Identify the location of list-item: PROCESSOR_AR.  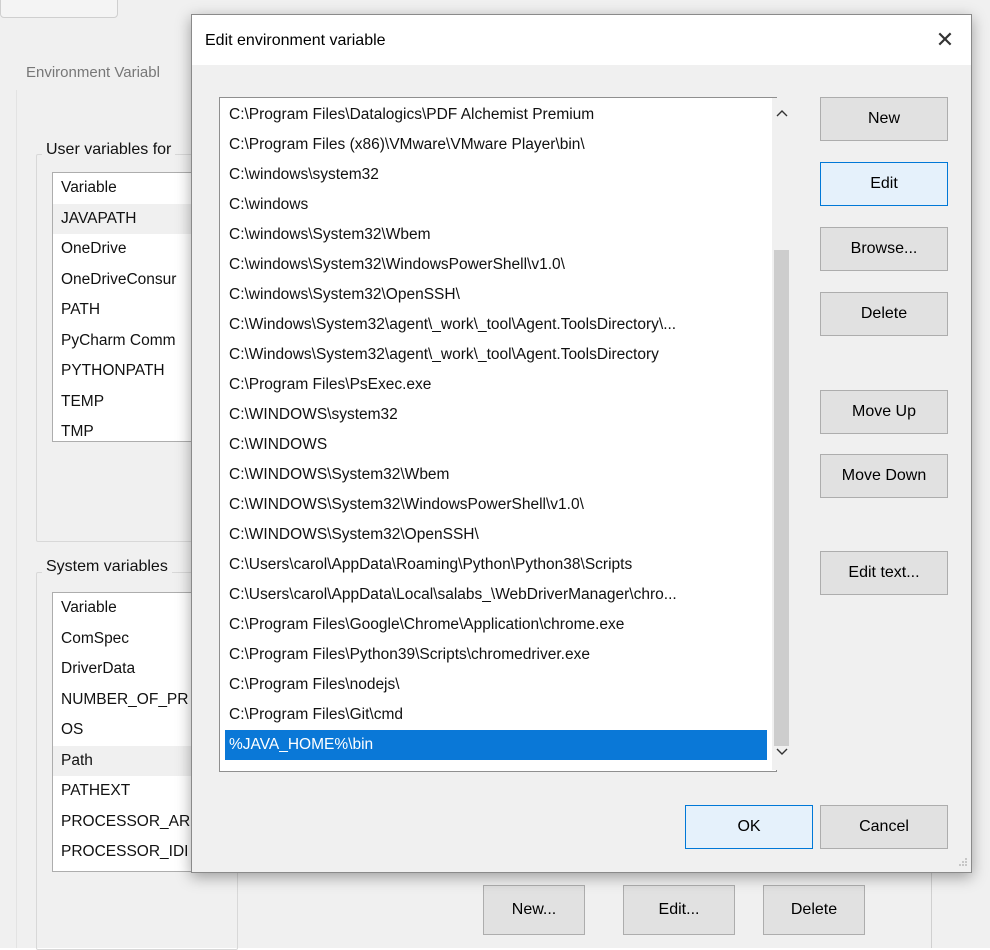
(128, 822).